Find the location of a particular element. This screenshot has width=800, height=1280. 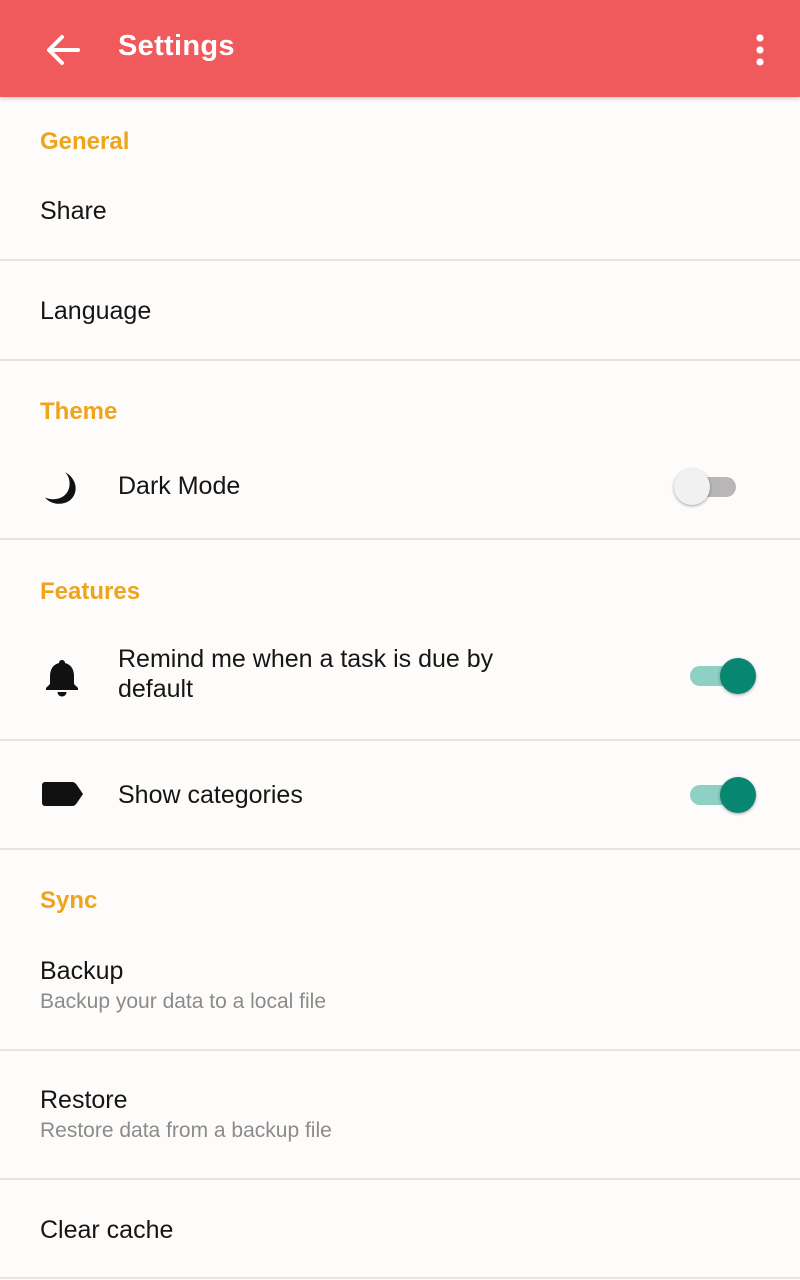

show-categories-switch is located at coordinates (721, 794).